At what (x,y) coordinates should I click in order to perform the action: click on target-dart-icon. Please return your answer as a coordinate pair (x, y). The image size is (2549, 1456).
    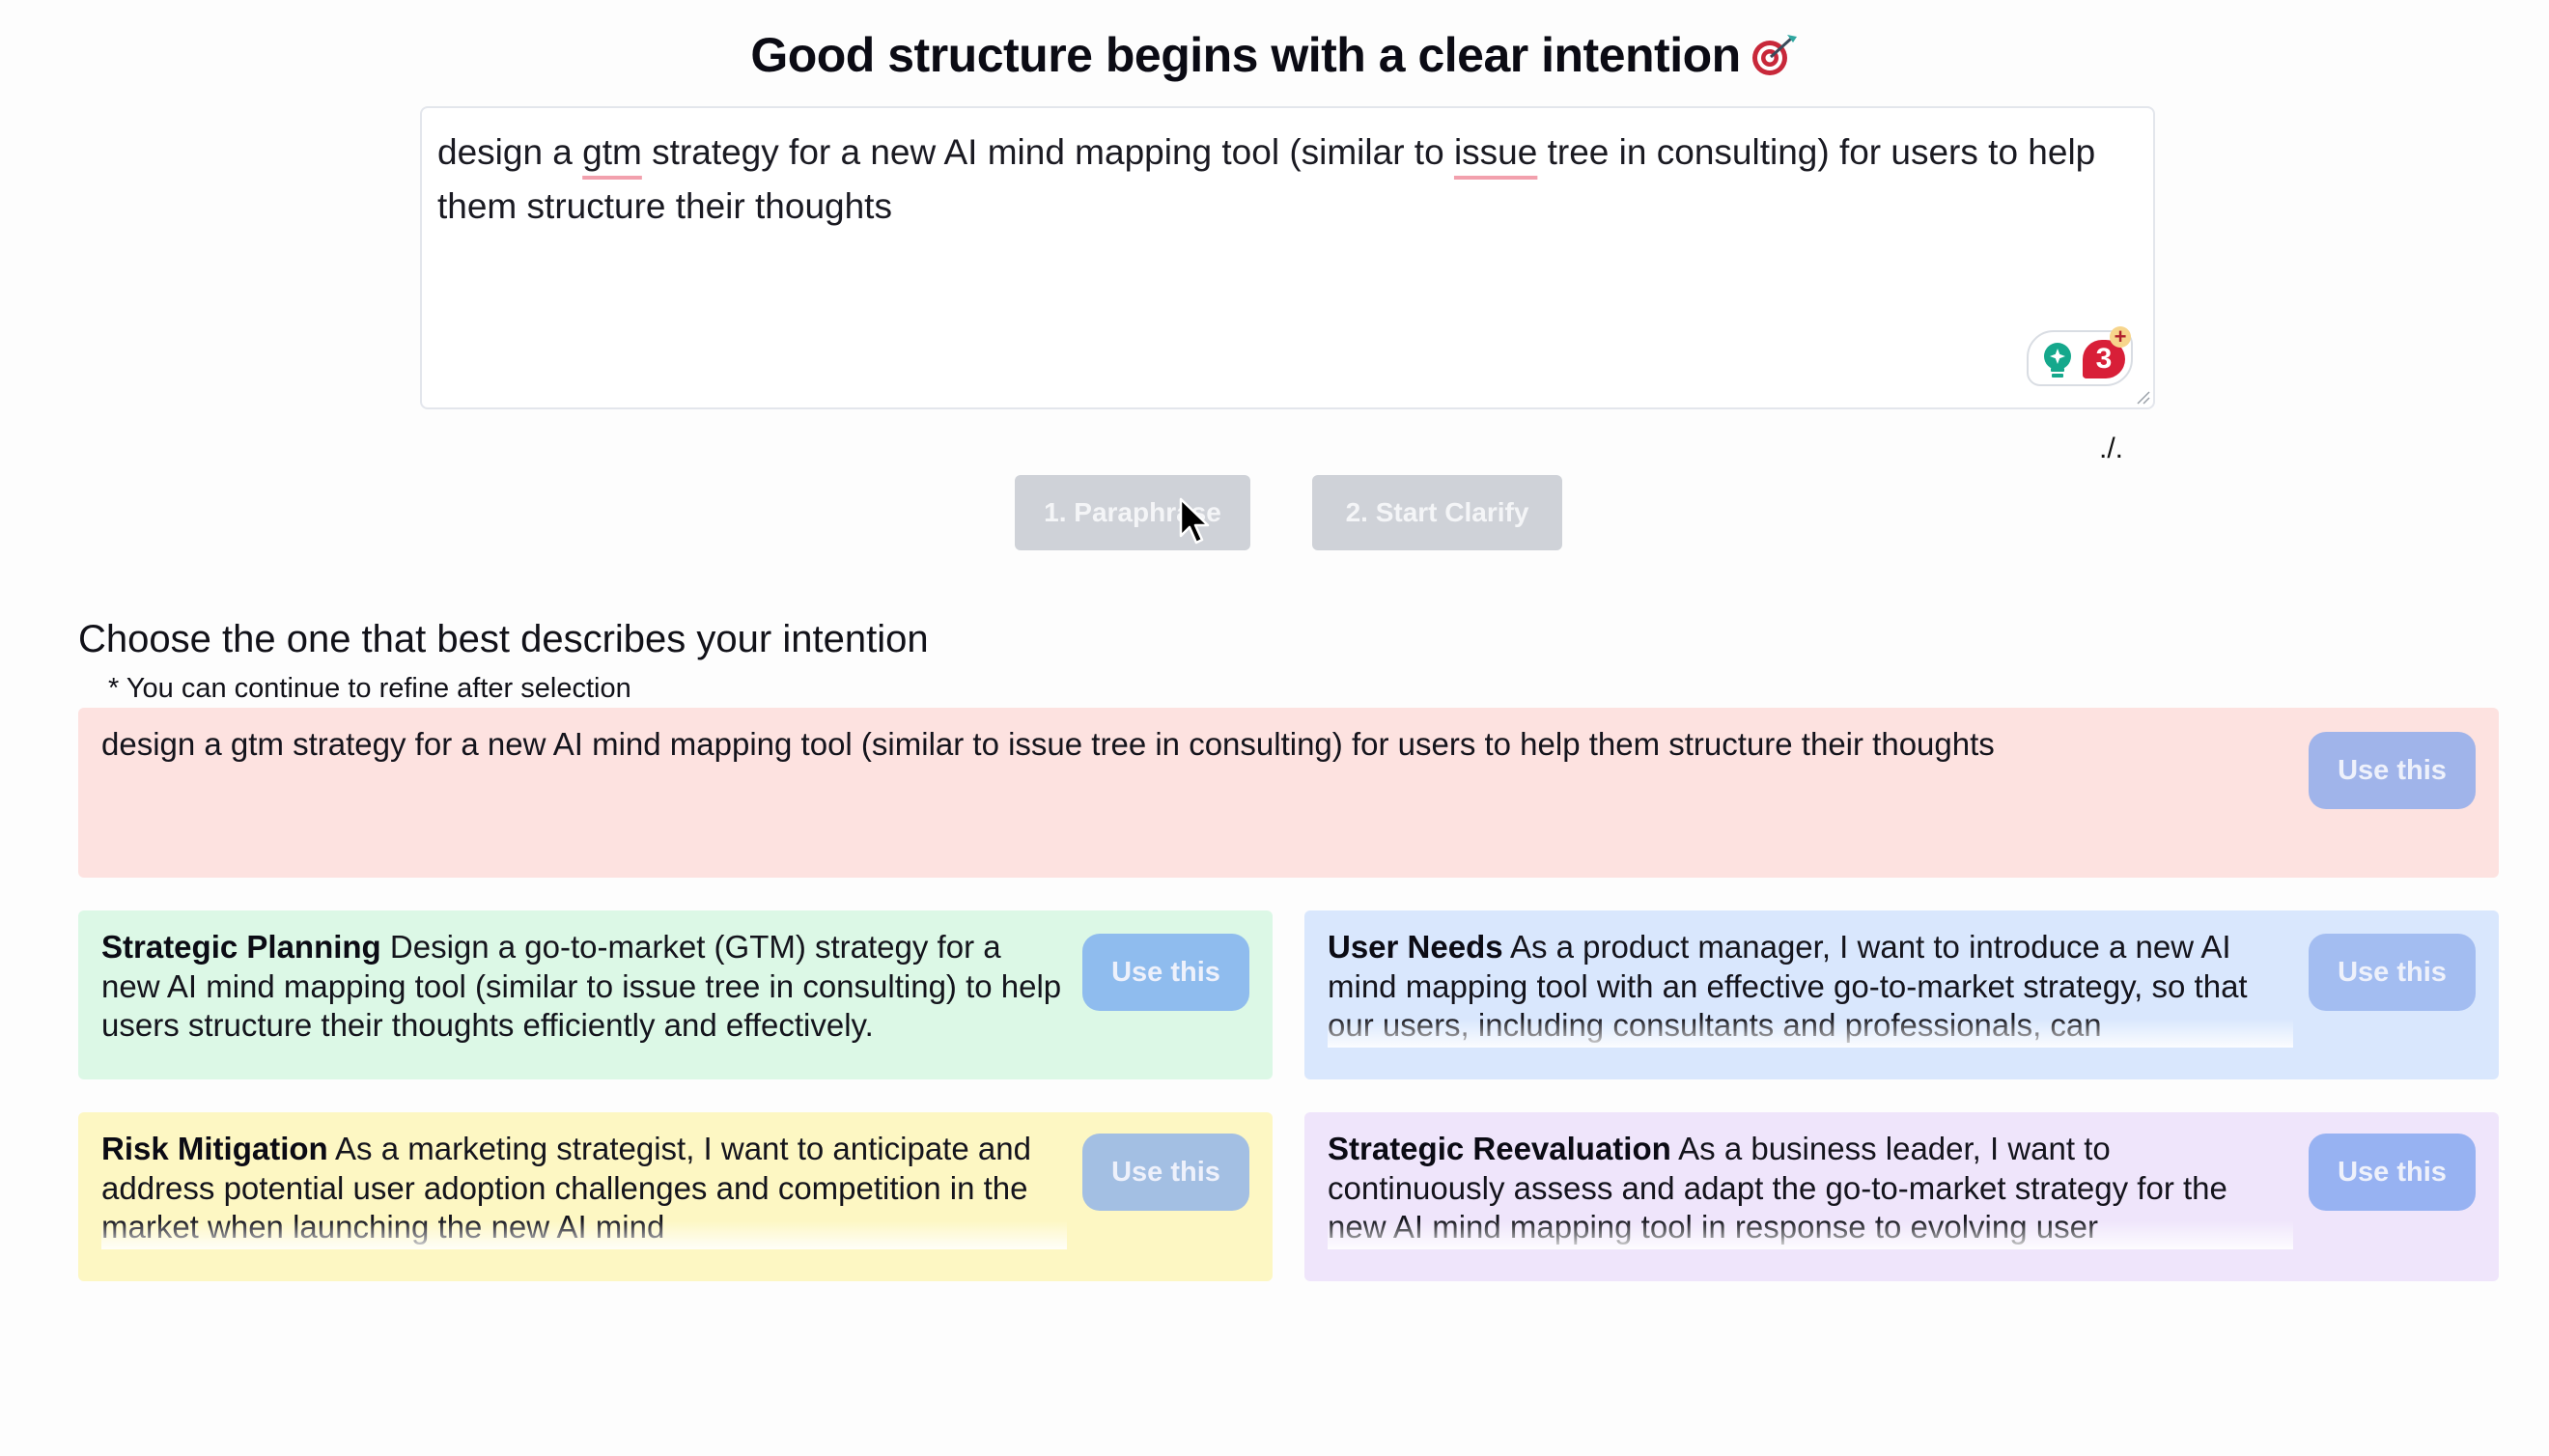
    Looking at the image, I should click on (1775, 61).